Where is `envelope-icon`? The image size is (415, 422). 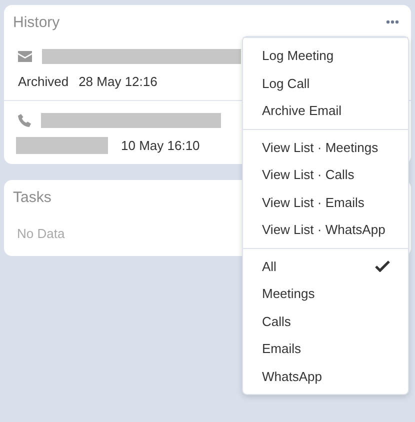
envelope-icon is located at coordinates (25, 56).